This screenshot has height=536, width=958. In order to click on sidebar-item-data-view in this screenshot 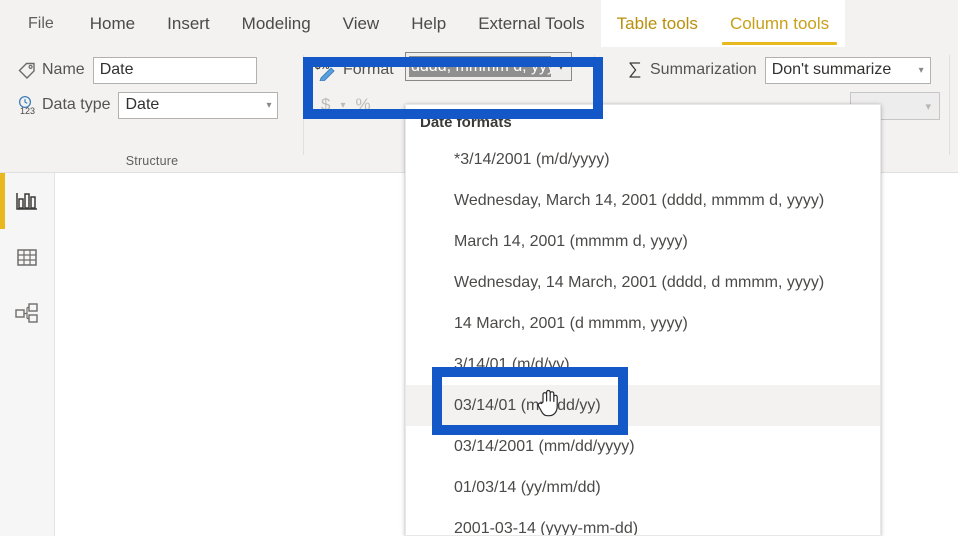, I will do `click(27, 257)`.